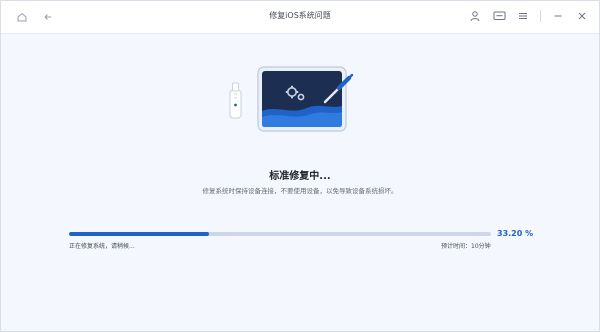 Image resolution: width=600 pixels, height=332 pixels. I want to click on device-icon, so click(235, 100).